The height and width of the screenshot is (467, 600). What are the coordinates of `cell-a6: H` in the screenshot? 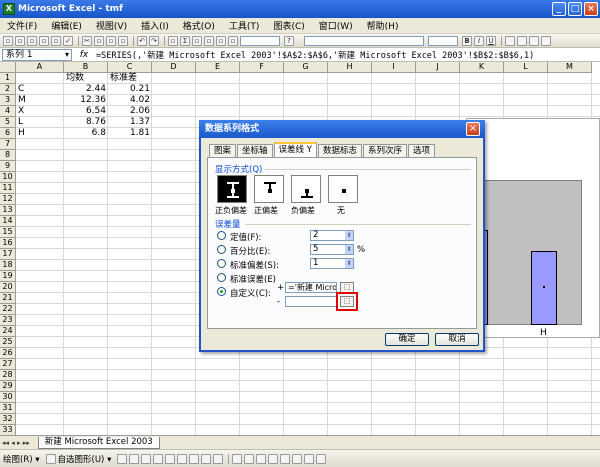 It's located at (40, 133).